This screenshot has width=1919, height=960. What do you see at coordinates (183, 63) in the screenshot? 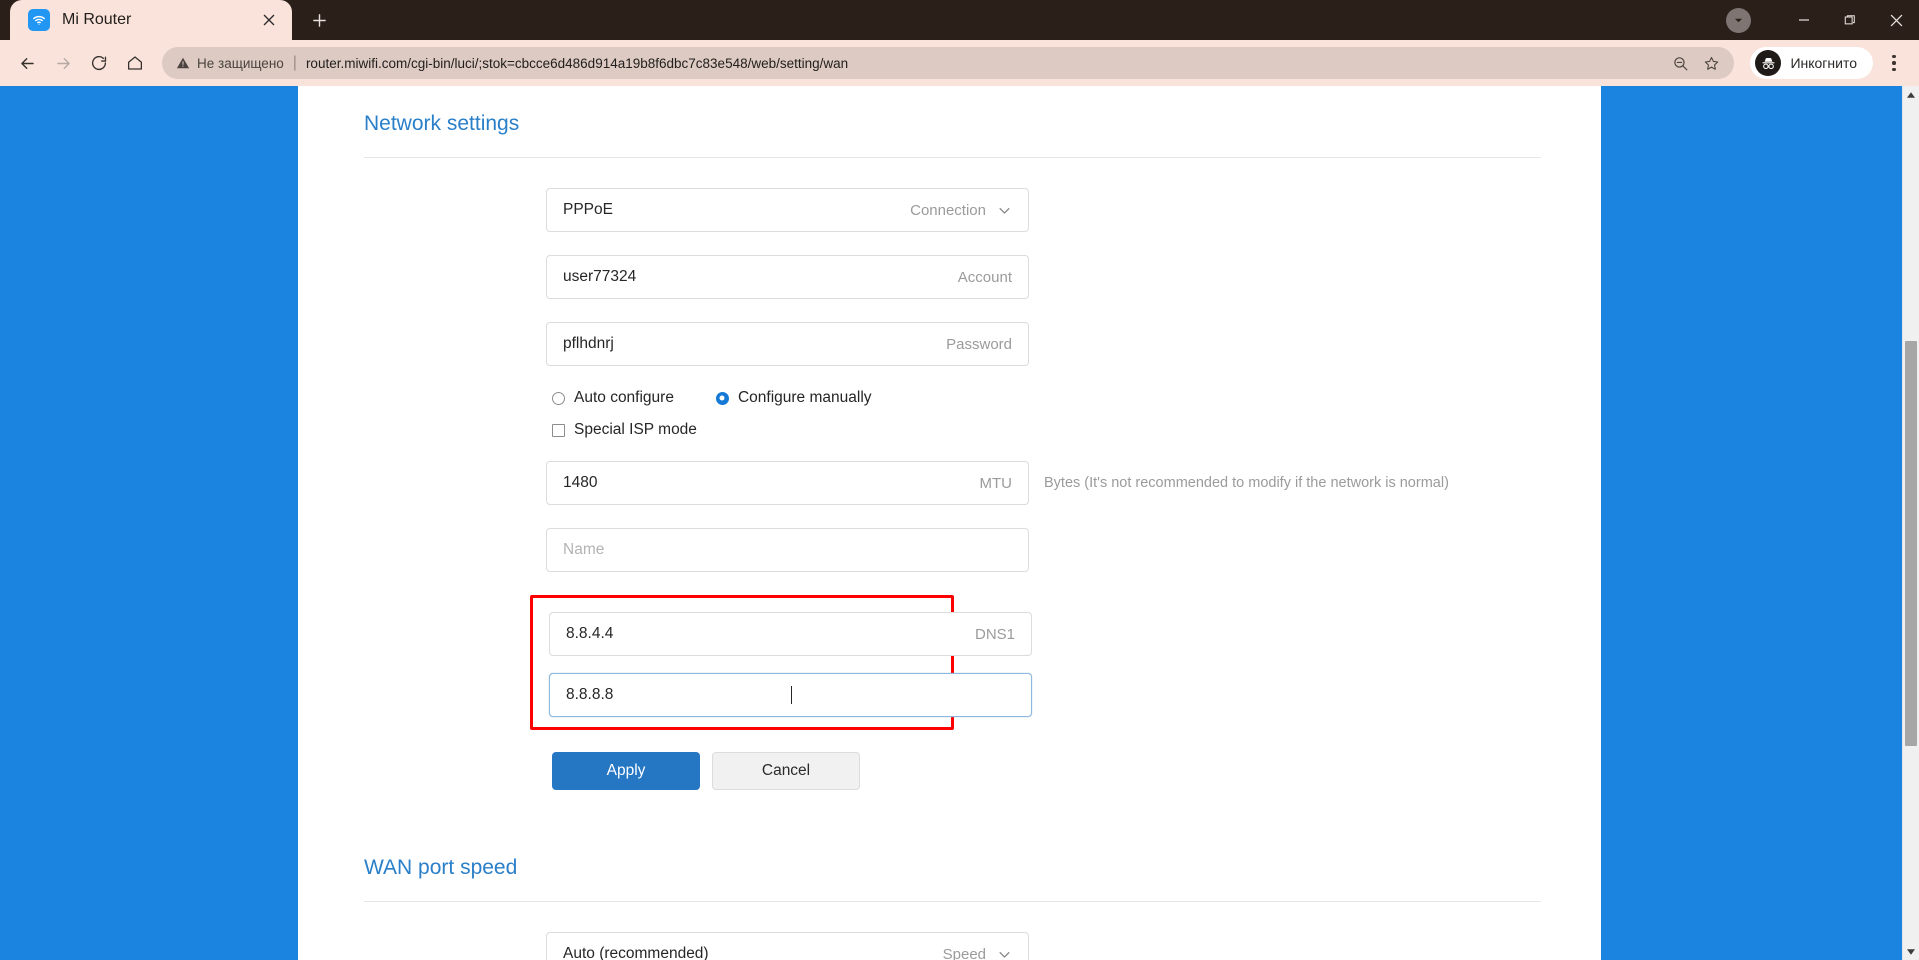
I see `warning-triangle-icon` at bounding box center [183, 63].